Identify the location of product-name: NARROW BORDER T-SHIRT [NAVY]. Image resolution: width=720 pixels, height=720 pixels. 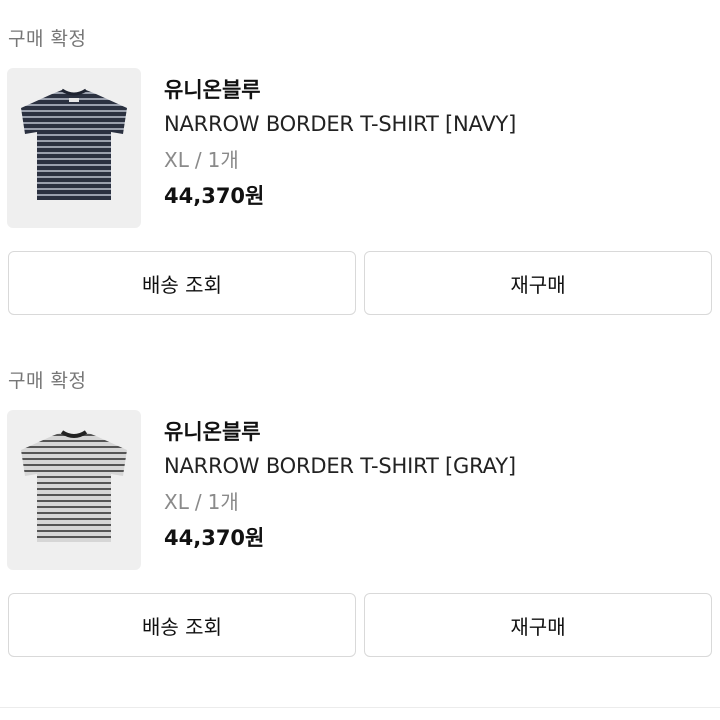
(340, 124).